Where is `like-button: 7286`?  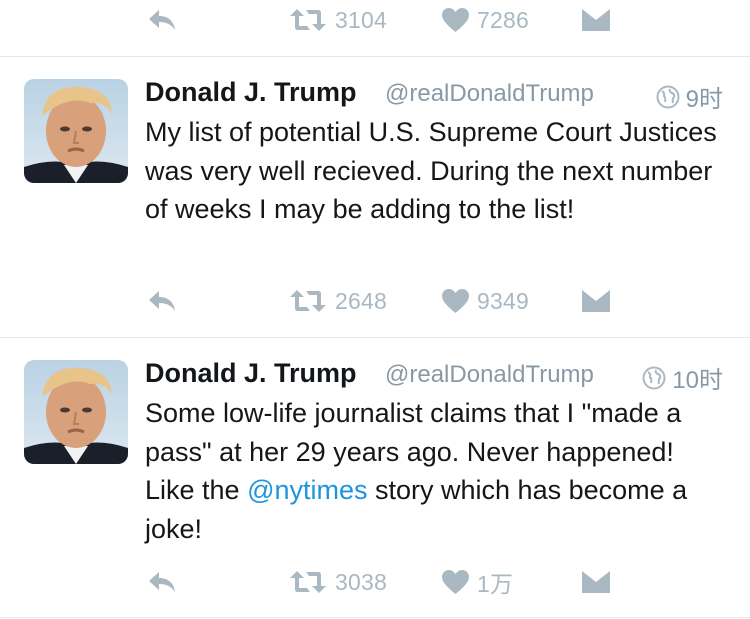
like-button: 7286 is located at coordinates (485, 20).